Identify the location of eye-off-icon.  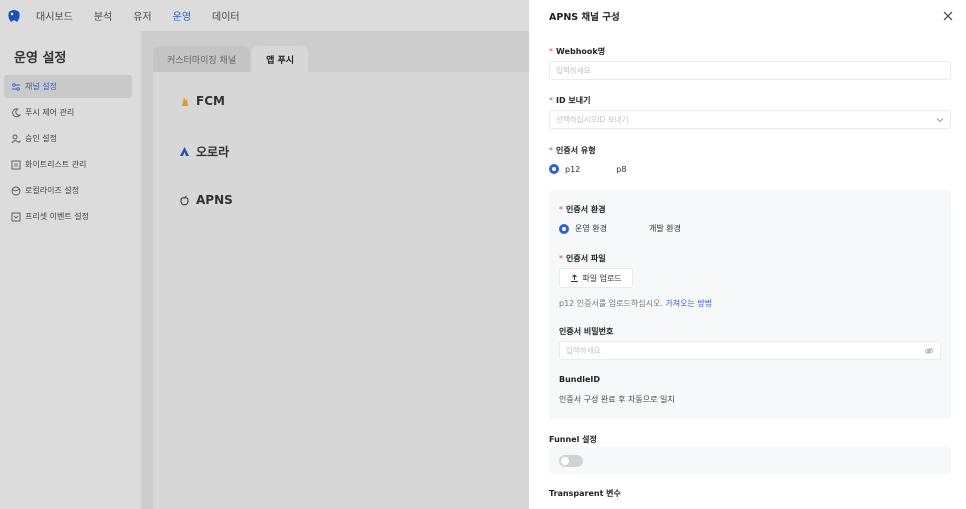
(929, 351).